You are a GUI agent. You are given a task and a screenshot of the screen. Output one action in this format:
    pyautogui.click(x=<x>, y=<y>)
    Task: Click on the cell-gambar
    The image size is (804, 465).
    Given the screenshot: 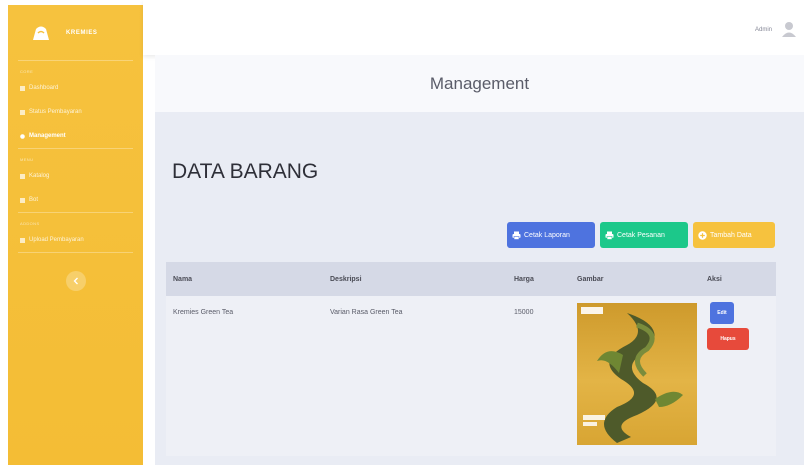 What is the action you would take?
    pyautogui.click(x=636, y=376)
    